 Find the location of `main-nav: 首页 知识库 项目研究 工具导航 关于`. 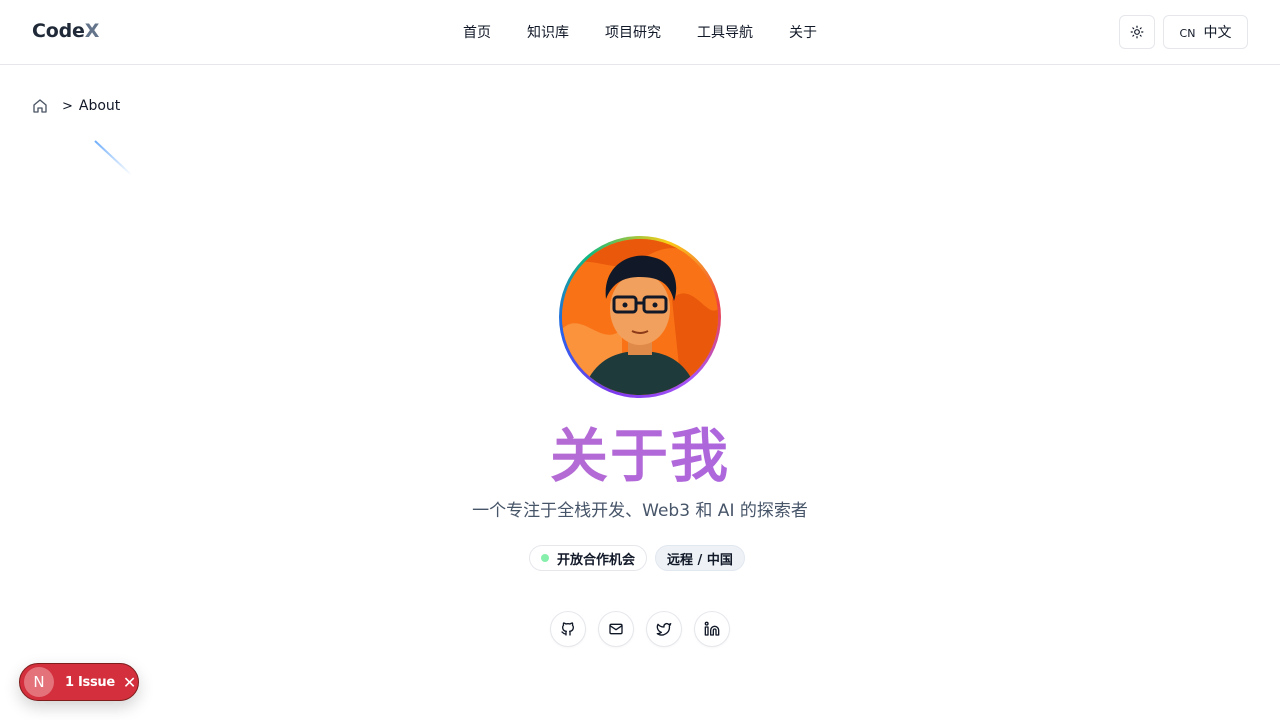

main-nav: 首页 知识库 项目研究 工具导航 关于 is located at coordinates (658, 32).